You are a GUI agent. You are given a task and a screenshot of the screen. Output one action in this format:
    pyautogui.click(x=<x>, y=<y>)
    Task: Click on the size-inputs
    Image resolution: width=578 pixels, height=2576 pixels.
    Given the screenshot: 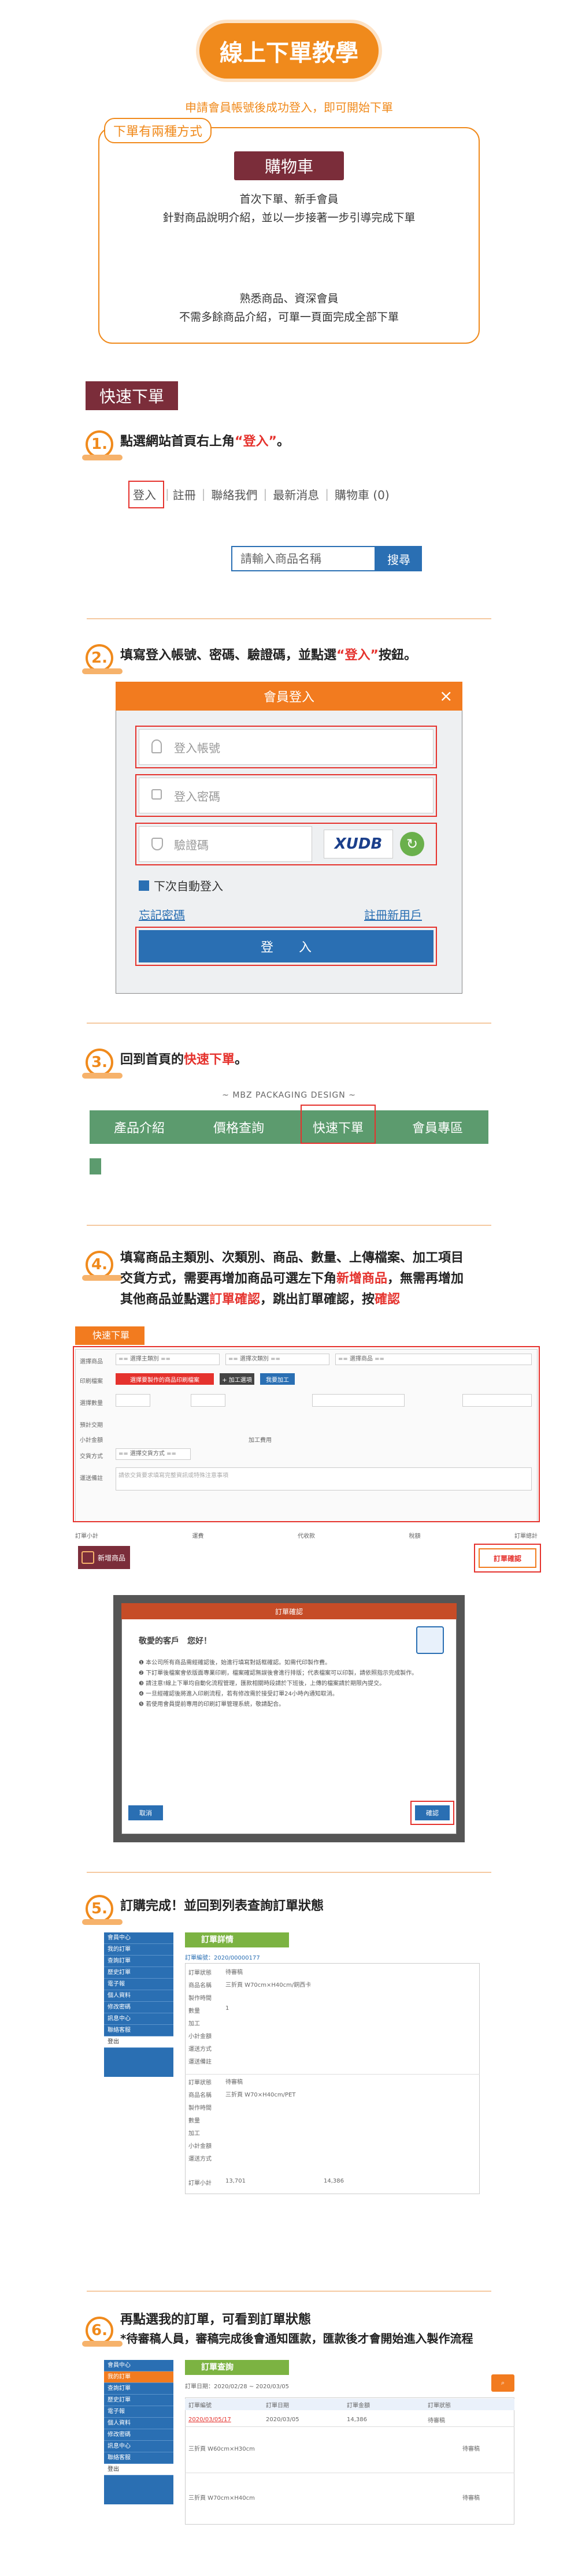 What is the action you would take?
    pyautogui.click(x=358, y=1400)
    